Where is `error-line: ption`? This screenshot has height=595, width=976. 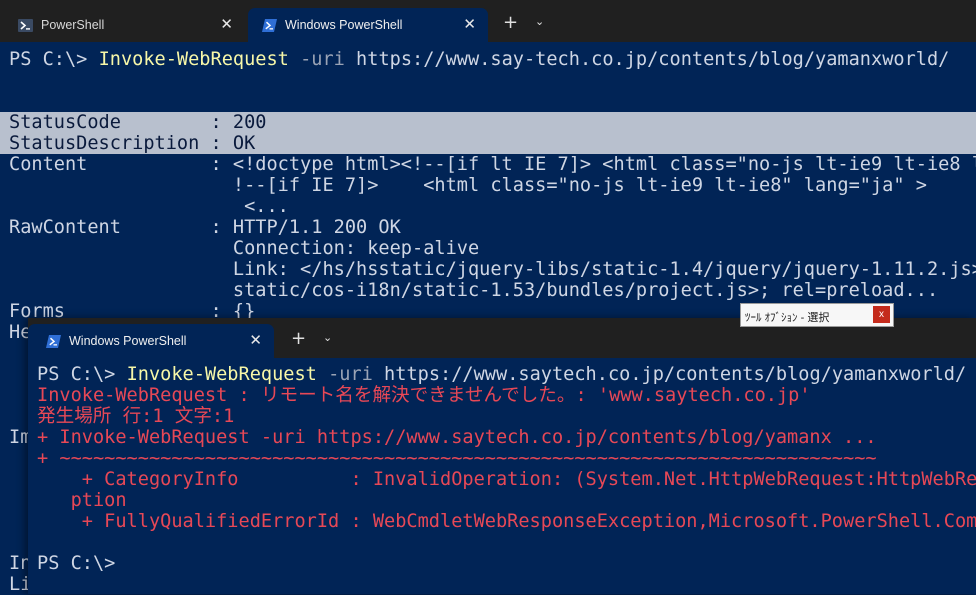 error-line: ption is located at coordinates (82, 500).